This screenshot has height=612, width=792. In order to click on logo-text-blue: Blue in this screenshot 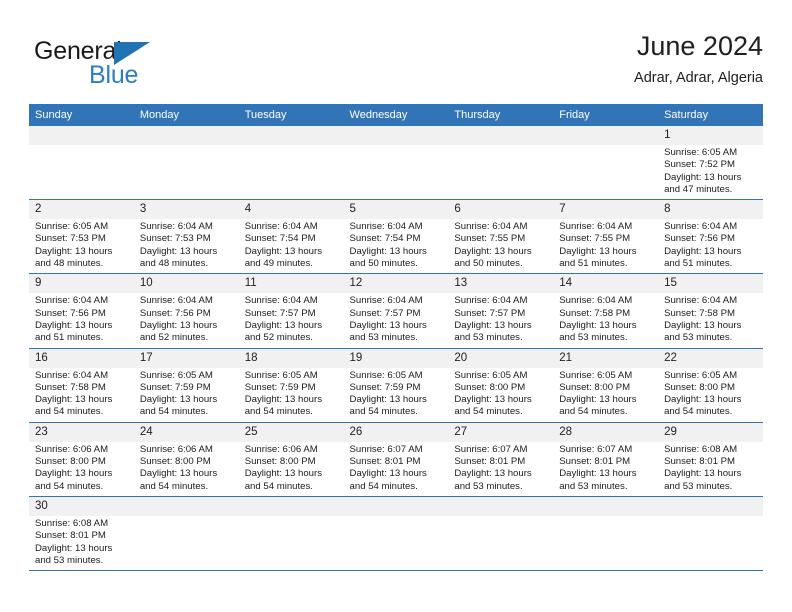, I will do `click(114, 75)`.